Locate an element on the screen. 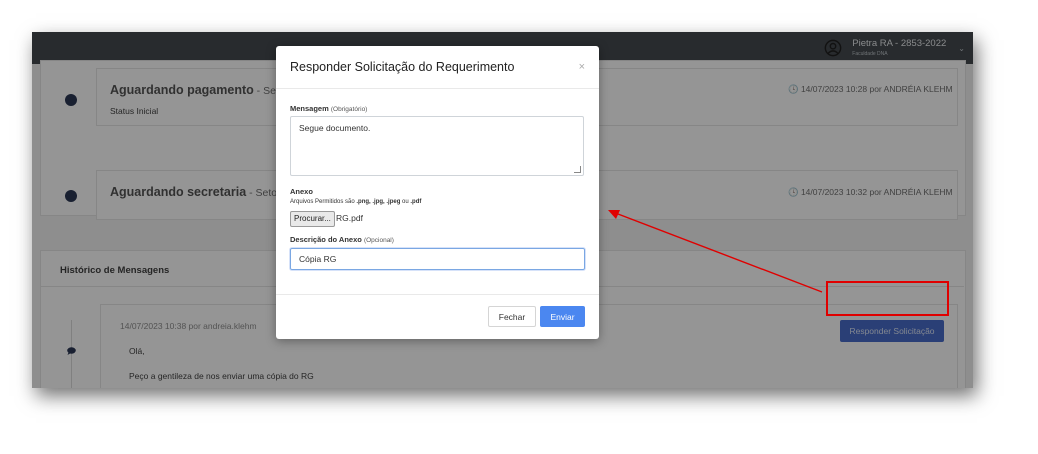  annotation-arrow is located at coordinates (715, 251).